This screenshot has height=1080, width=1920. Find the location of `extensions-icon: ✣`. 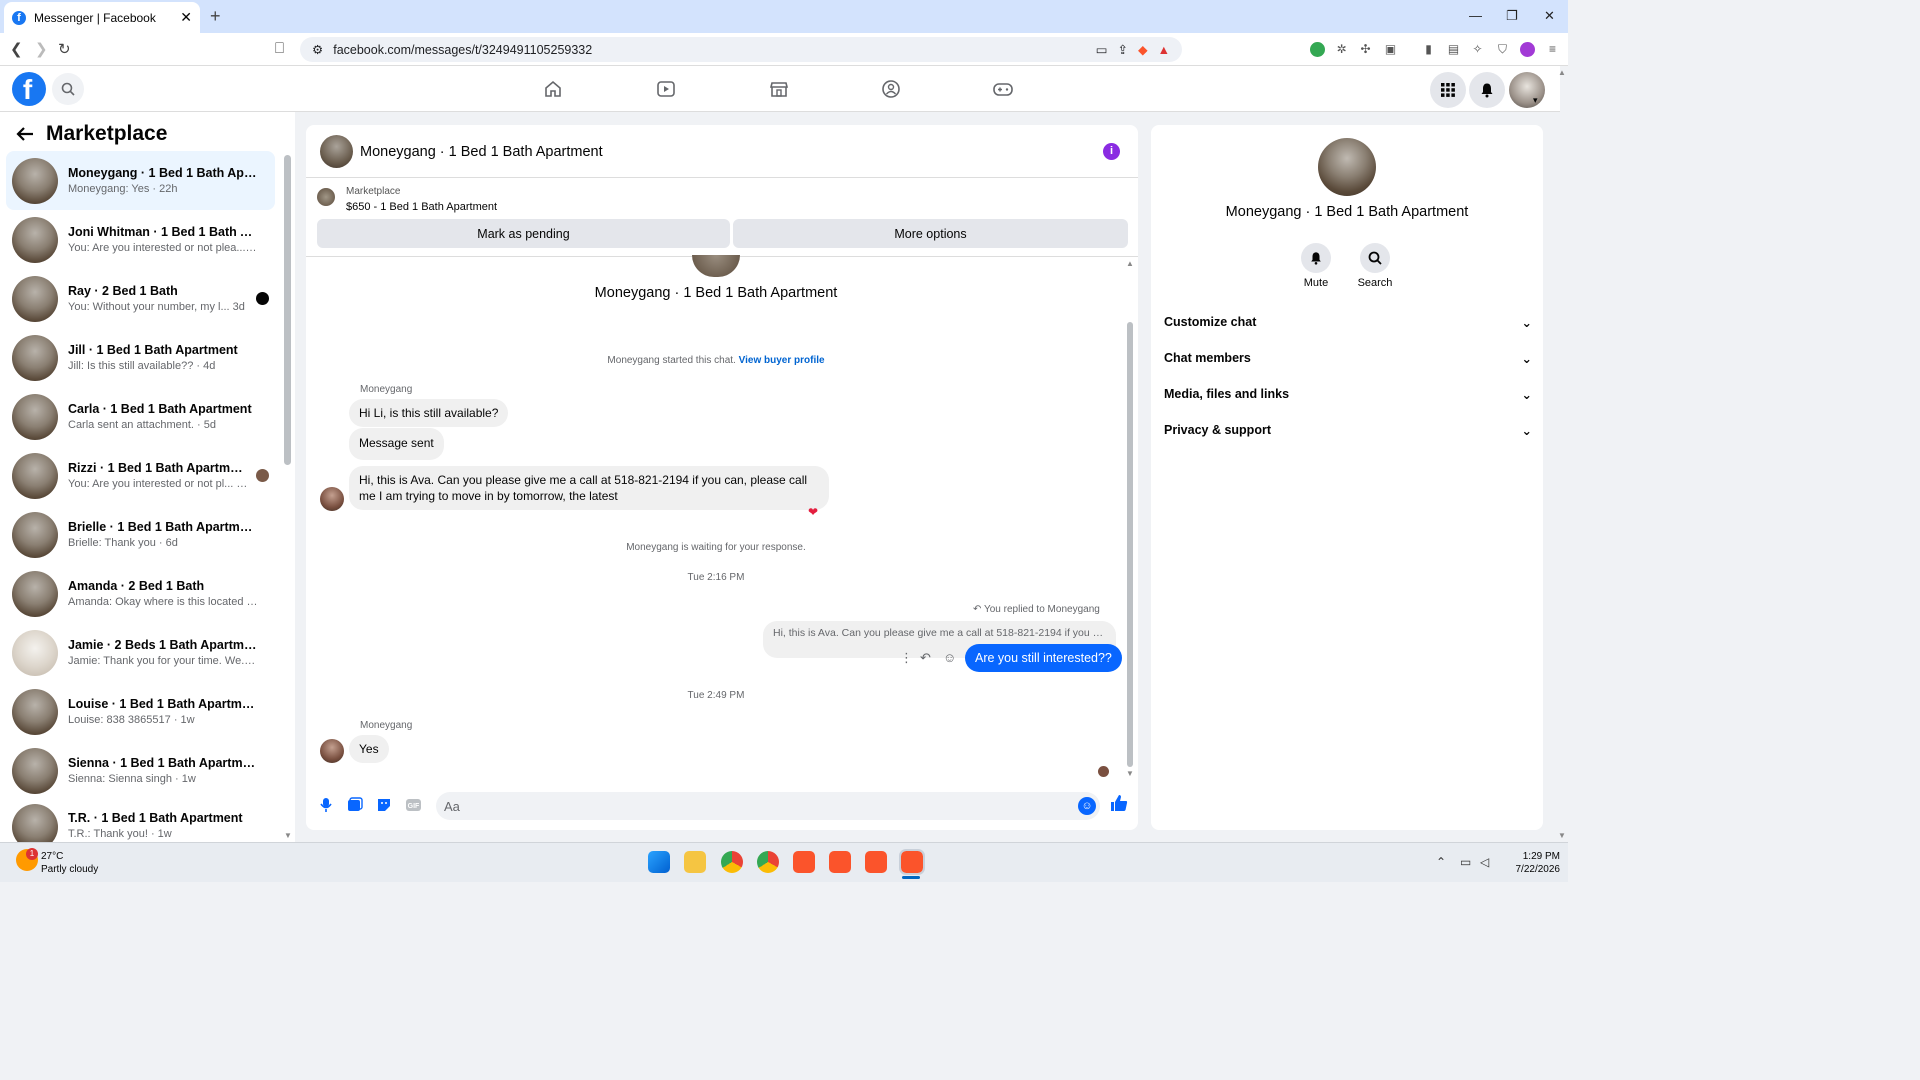

extensions-icon: ✣ is located at coordinates (1365, 49).